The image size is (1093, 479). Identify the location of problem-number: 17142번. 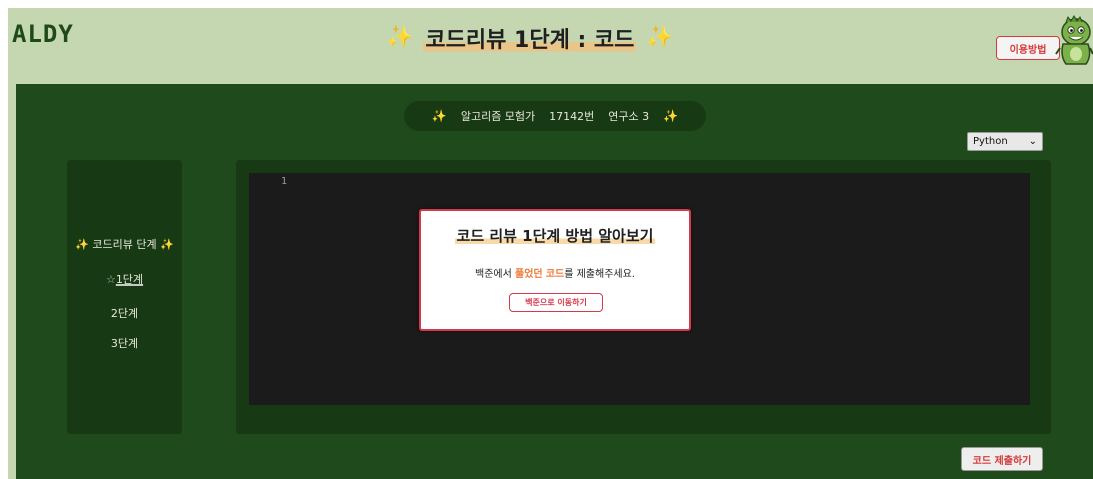
(572, 116).